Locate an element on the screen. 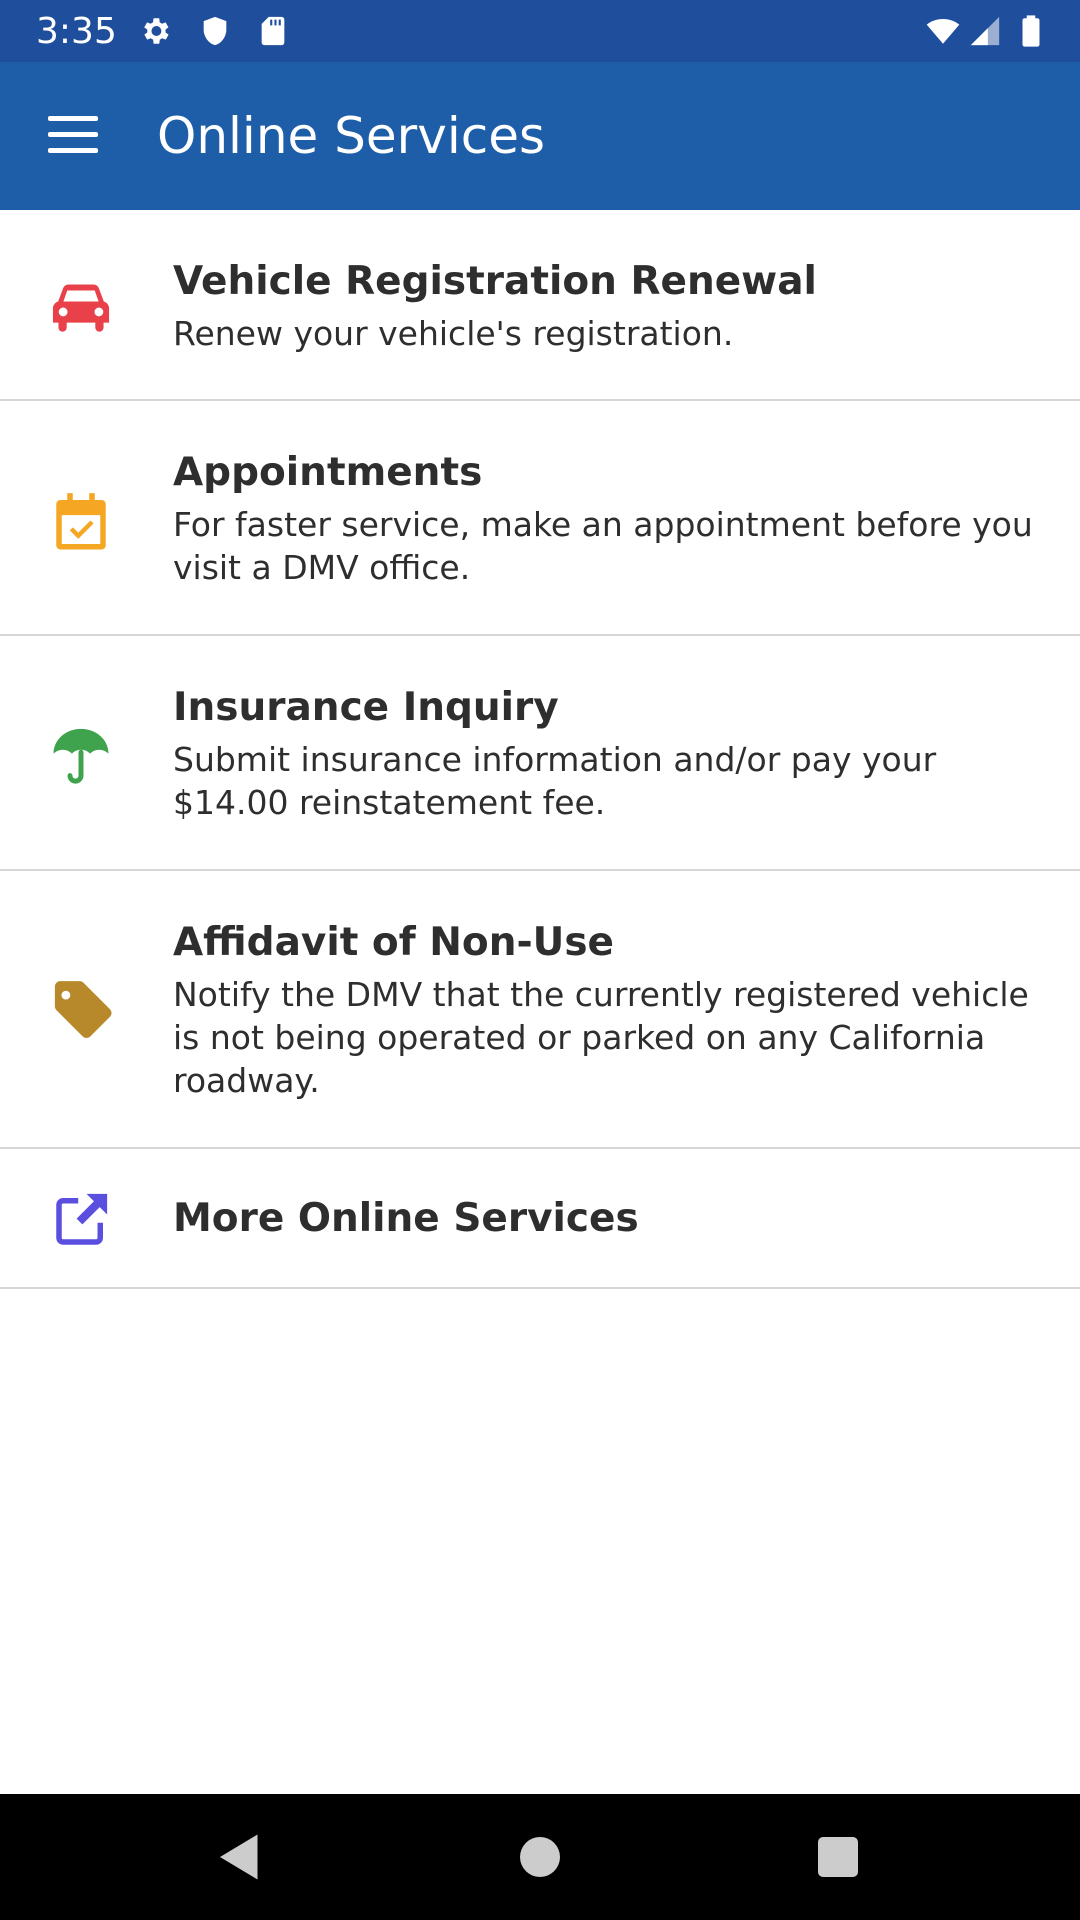 This screenshot has width=1080, height=1920. item-title: Vehicle Registration Renewal is located at coordinates (495, 281).